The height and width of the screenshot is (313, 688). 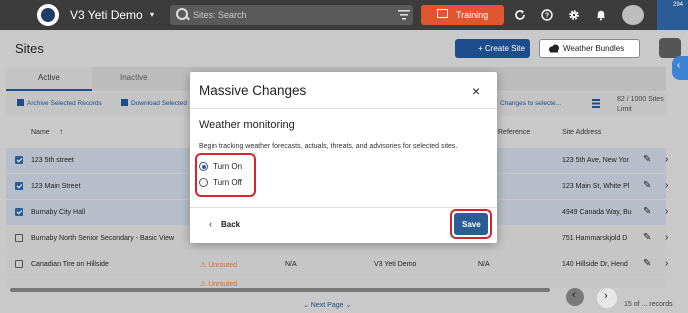 I want to click on help-icon: ?, so click(x=547, y=15).